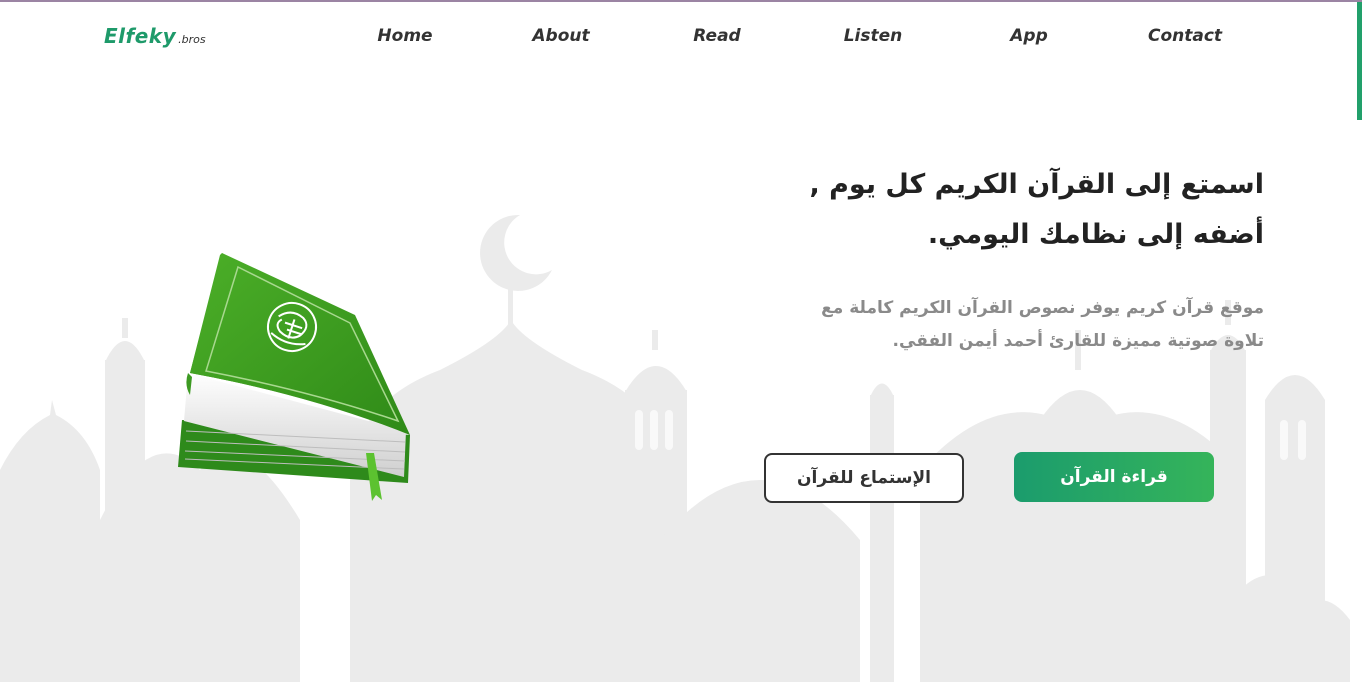 The width and height of the screenshot is (1362, 682). What do you see at coordinates (1029, 36) in the screenshot?
I see `nav-app: App` at bounding box center [1029, 36].